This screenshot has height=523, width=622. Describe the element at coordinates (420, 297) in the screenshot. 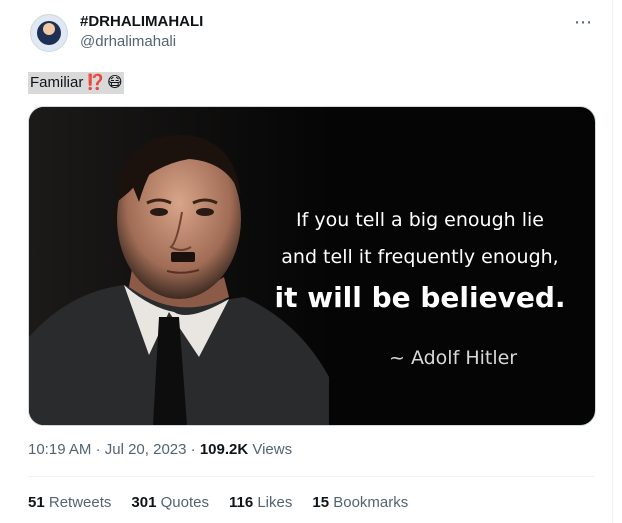

I see `quote-line-3: it will be believed.` at that location.